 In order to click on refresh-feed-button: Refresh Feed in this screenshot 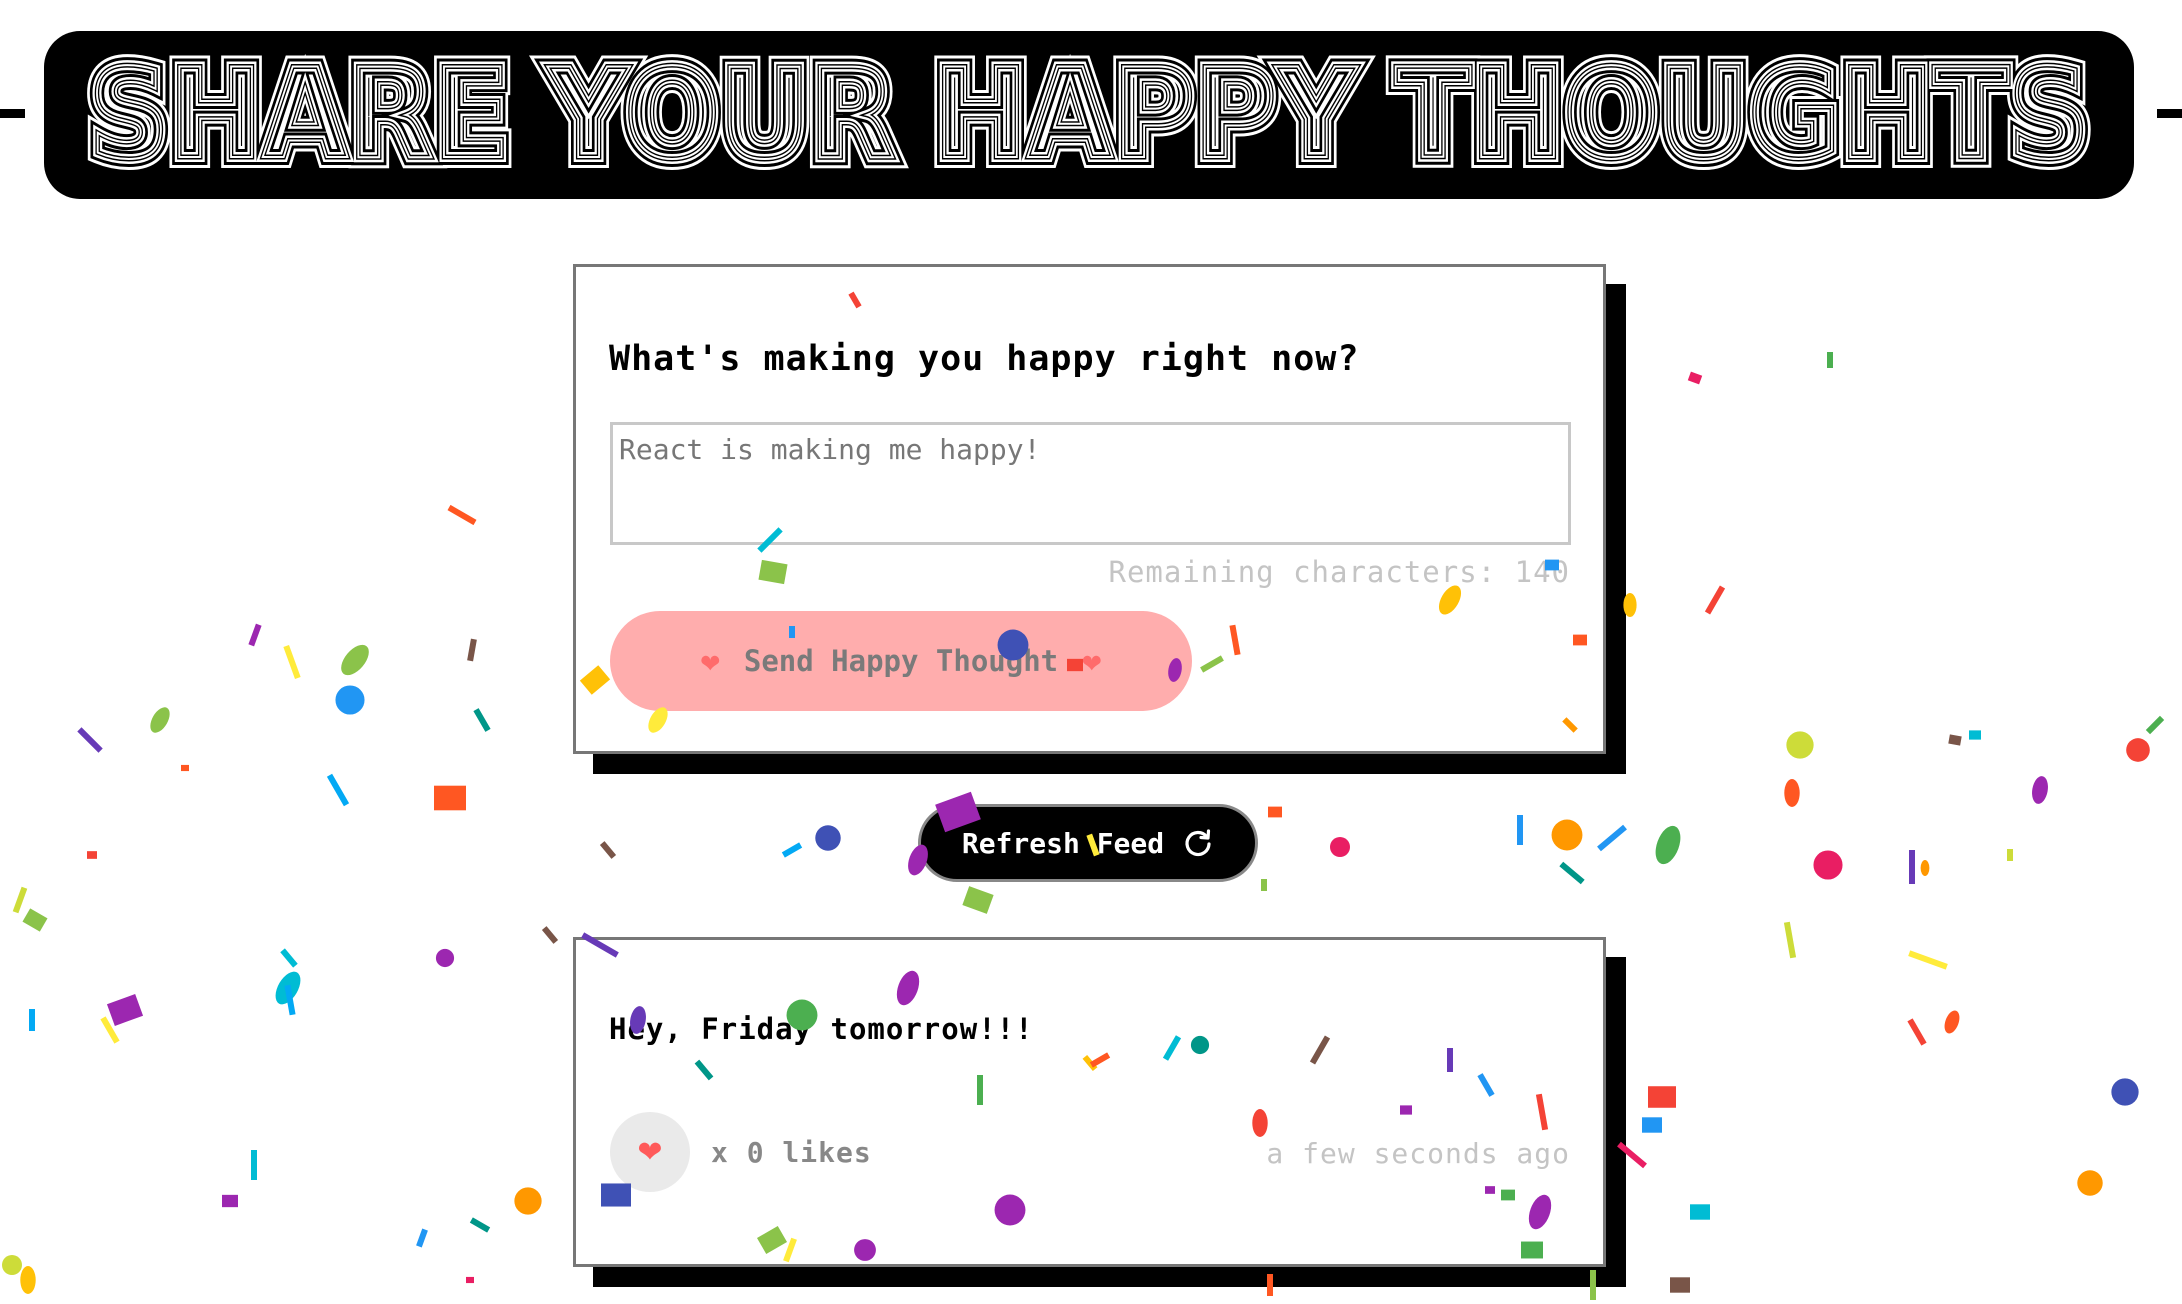, I will do `click(1088, 843)`.